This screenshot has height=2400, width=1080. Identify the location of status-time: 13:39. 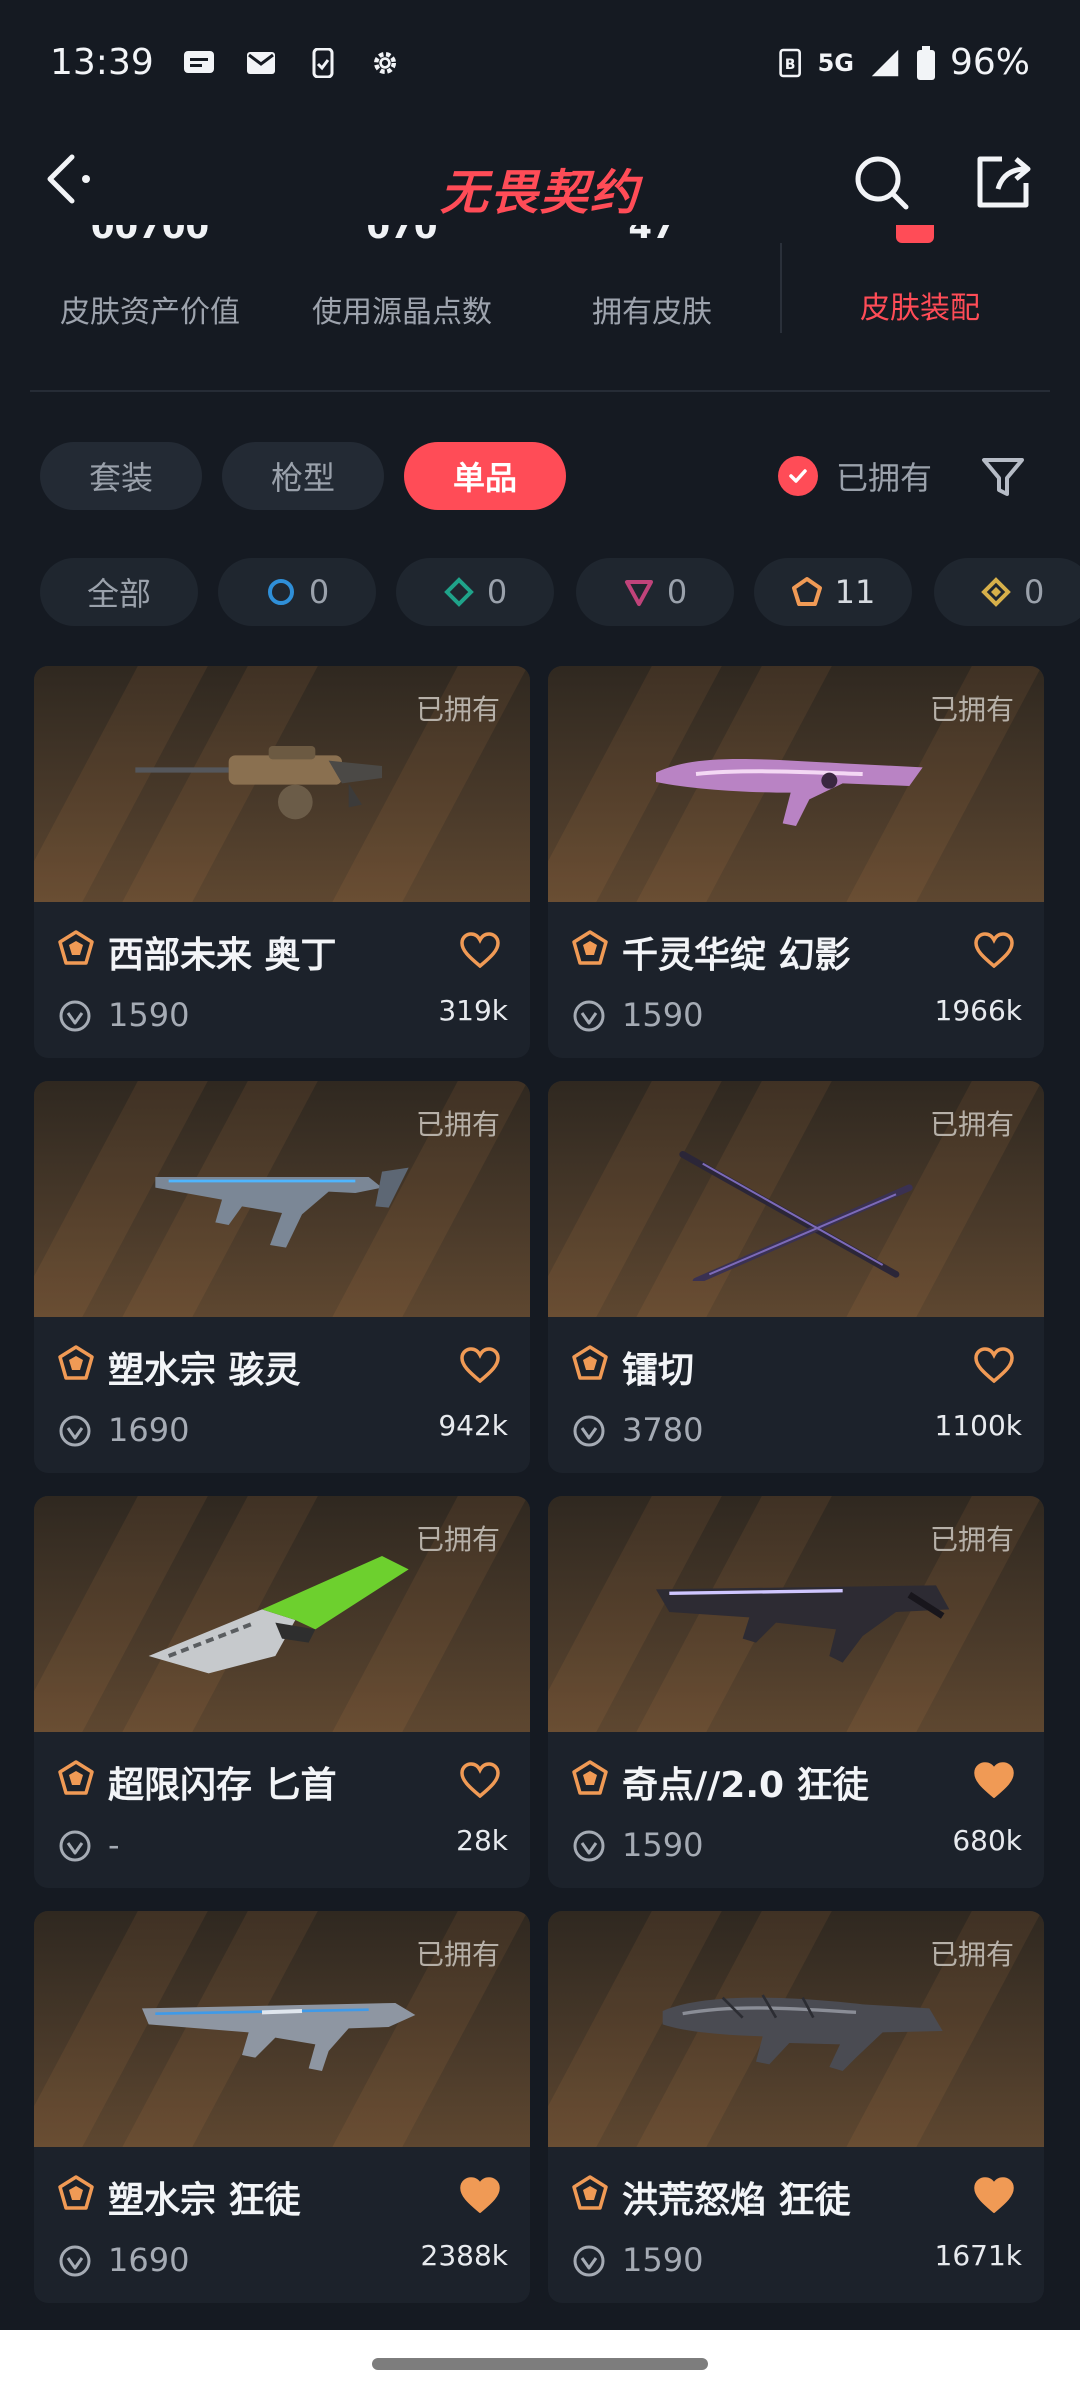
(102, 62).